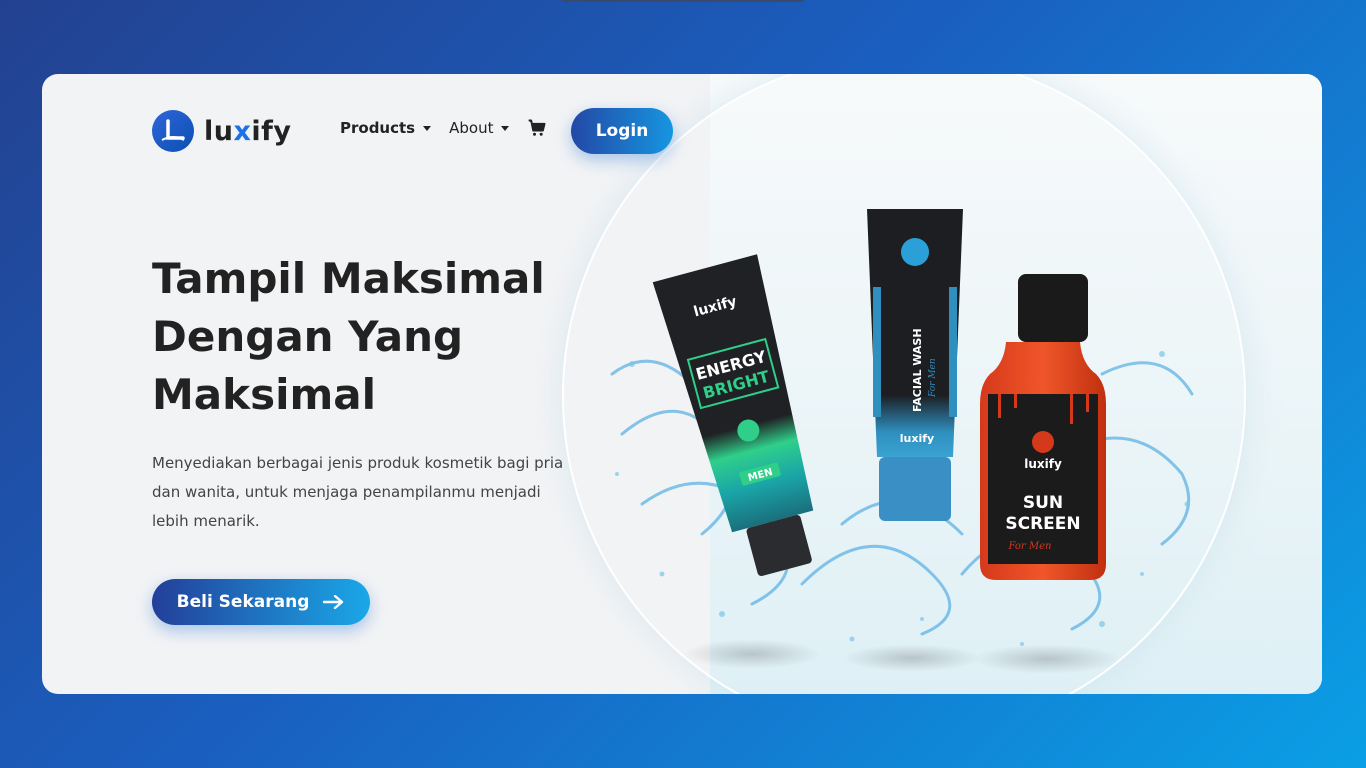 This screenshot has height=768, width=1366. I want to click on brand-logo: luxify, so click(222, 131).